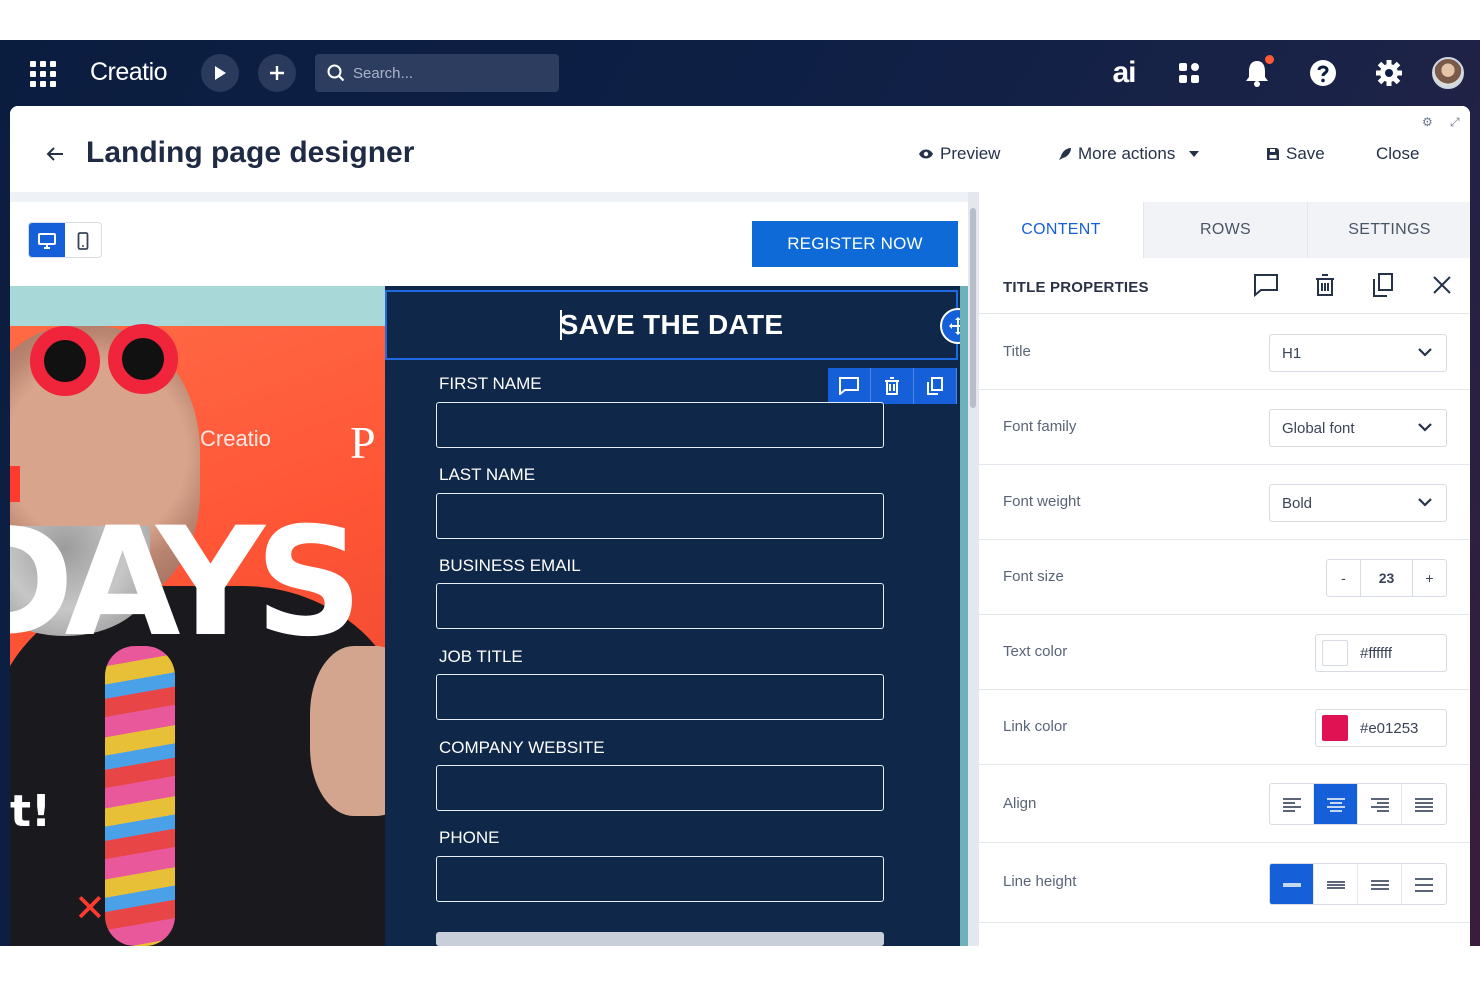  I want to click on plus-icon, so click(277, 73).